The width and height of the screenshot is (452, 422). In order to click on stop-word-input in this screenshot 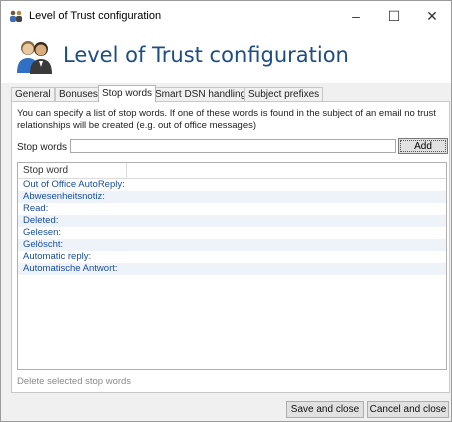, I will do `click(233, 146)`.